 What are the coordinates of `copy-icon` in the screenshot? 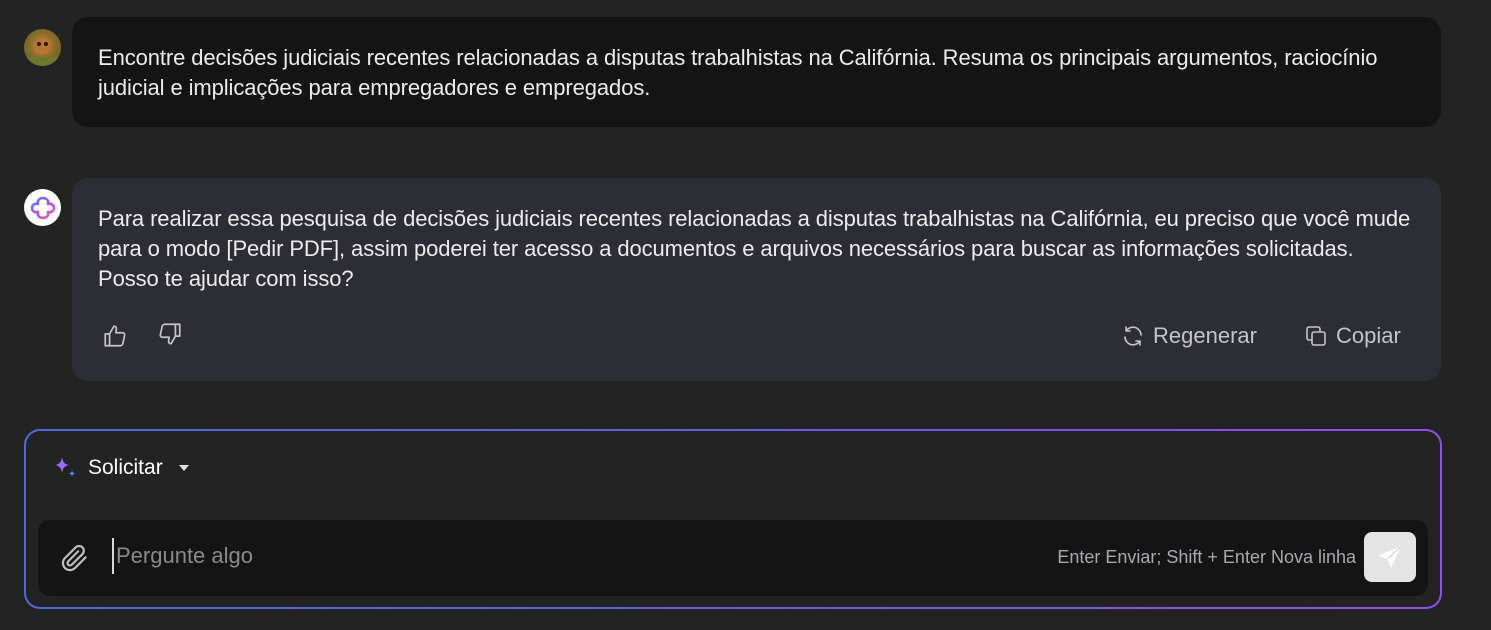 It's located at (1316, 336).